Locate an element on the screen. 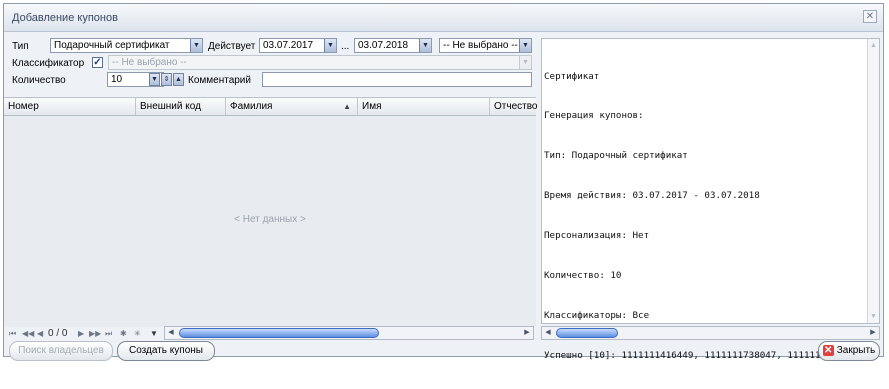 The height and width of the screenshot is (389, 889). prev-block-icon: ◀◀ is located at coordinates (28, 333).